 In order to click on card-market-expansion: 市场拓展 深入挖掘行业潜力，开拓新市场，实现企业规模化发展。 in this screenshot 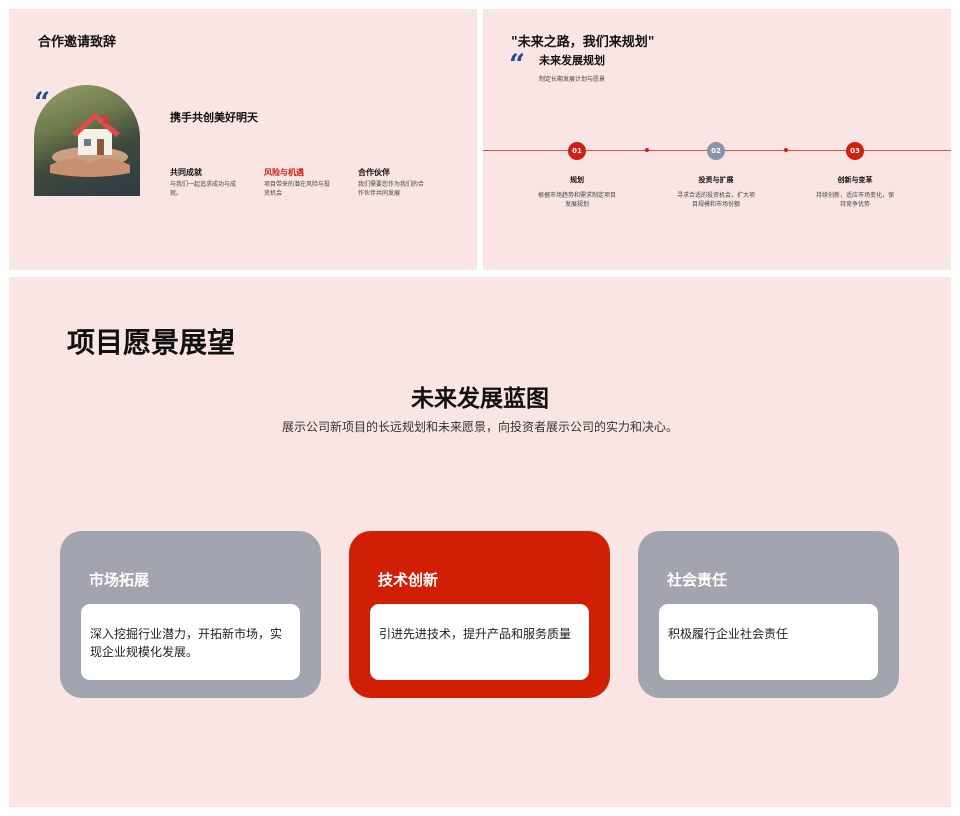, I will do `click(190, 614)`.